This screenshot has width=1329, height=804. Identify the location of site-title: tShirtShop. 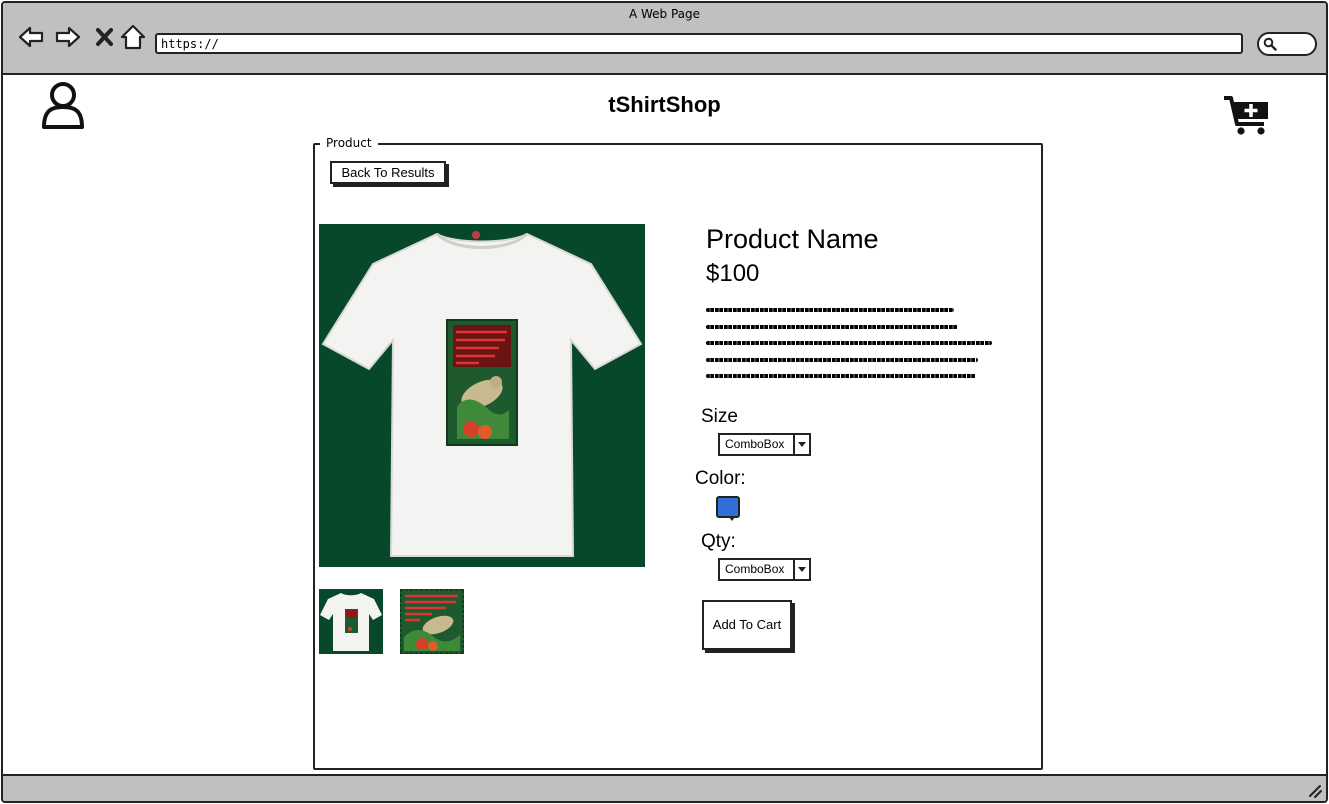
(664, 104).